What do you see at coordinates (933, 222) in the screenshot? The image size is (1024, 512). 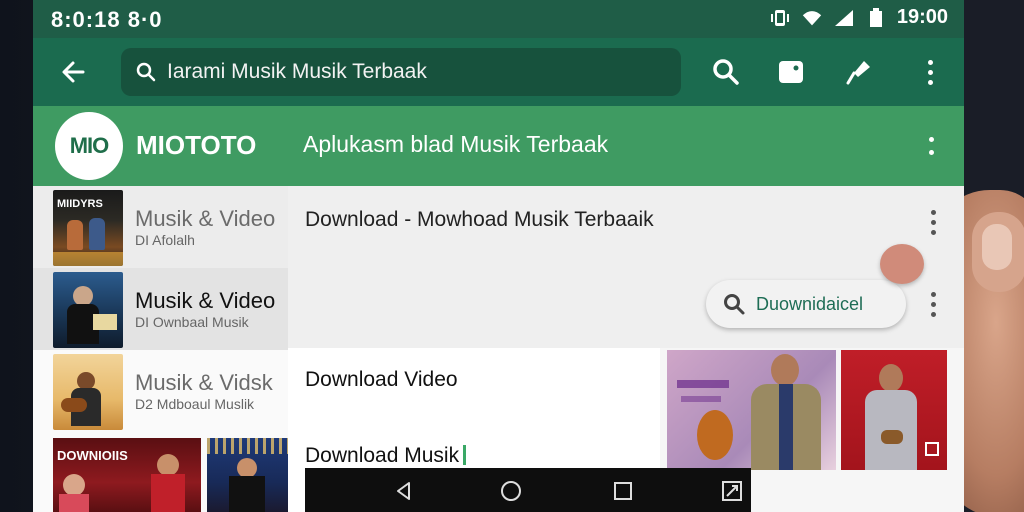 I see `content-menu-button` at bounding box center [933, 222].